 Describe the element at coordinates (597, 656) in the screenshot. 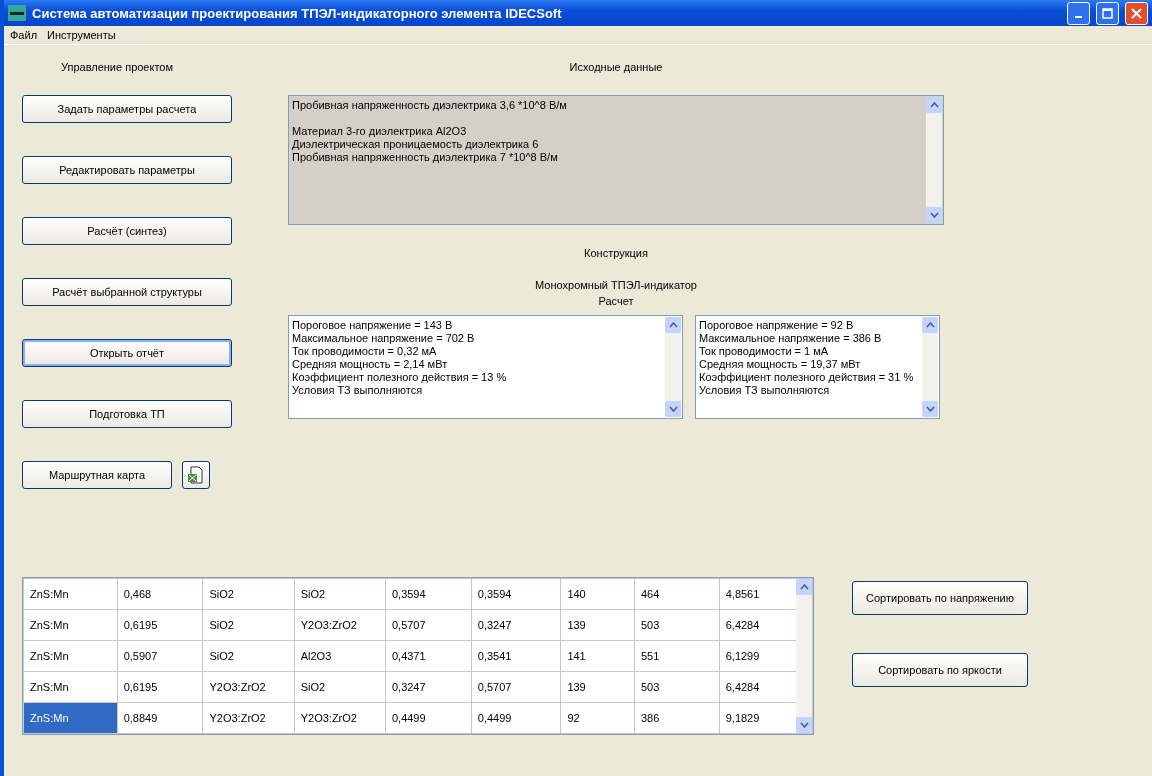

I see `table-cell: 141` at that location.